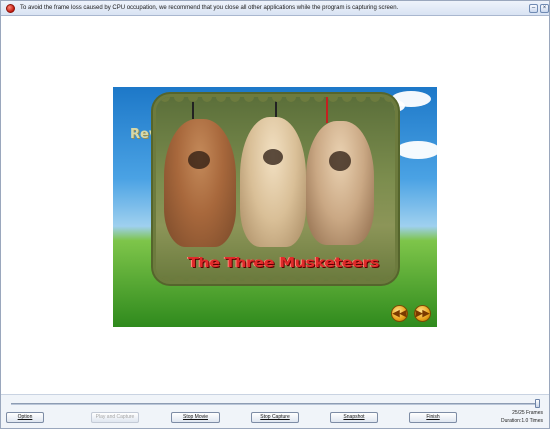 This screenshot has height=429, width=550. What do you see at coordinates (195, 417) in the screenshot?
I see `stop-movie-button: Stop Movie` at bounding box center [195, 417].